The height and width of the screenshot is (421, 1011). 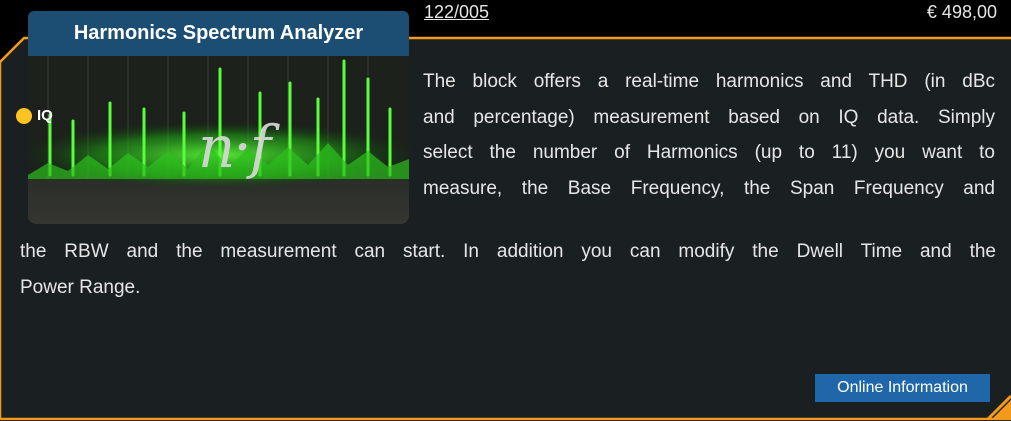 What do you see at coordinates (24, 115) in the screenshot?
I see `port-dot-icon` at bounding box center [24, 115].